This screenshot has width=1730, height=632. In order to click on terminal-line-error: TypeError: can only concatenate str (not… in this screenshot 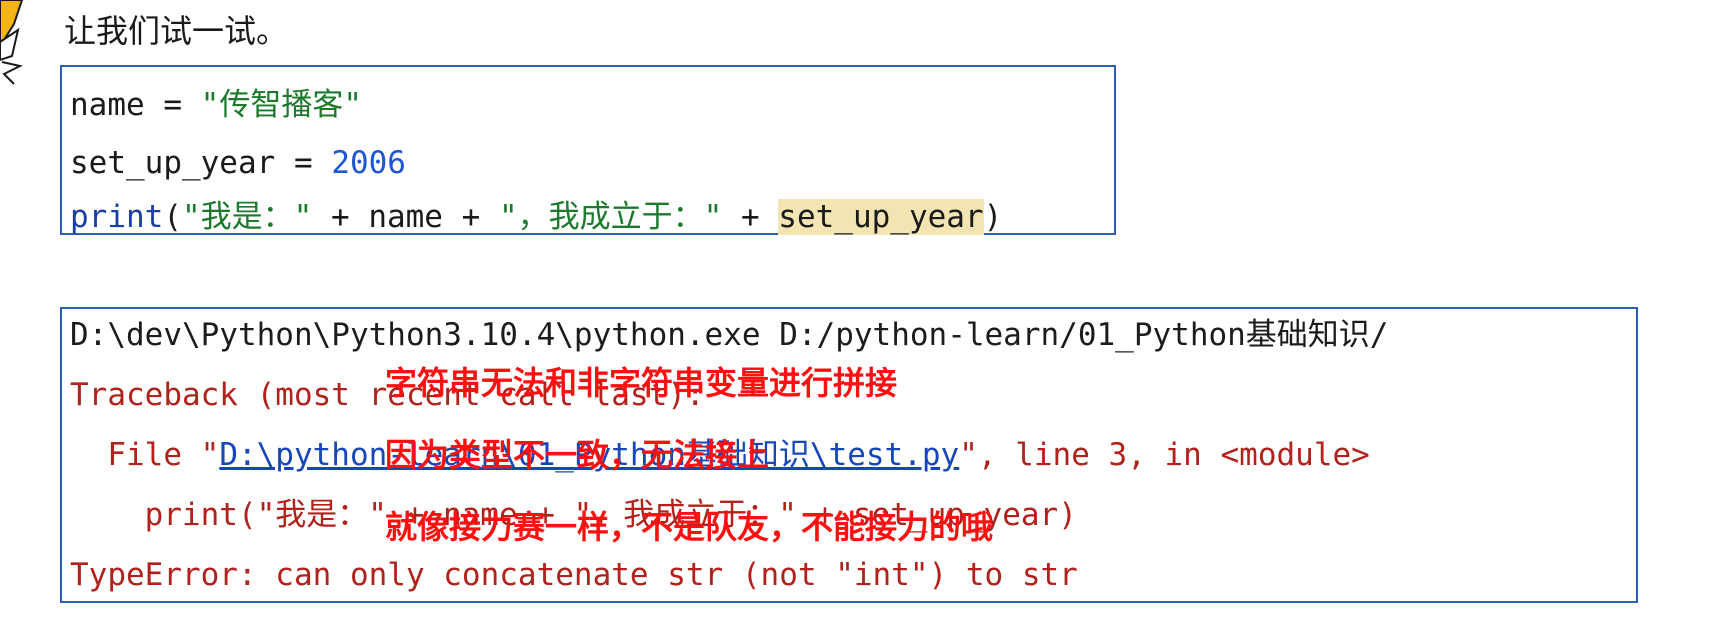, I will do `click(574, 575)`.